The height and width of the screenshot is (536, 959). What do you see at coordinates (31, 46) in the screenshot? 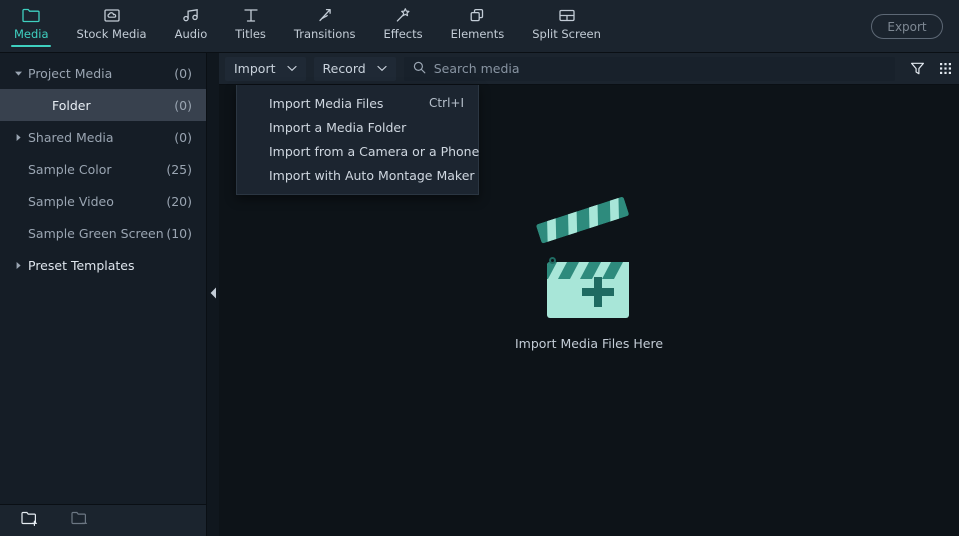
I see `active-tab-underline` at bounding box center [31, 46].